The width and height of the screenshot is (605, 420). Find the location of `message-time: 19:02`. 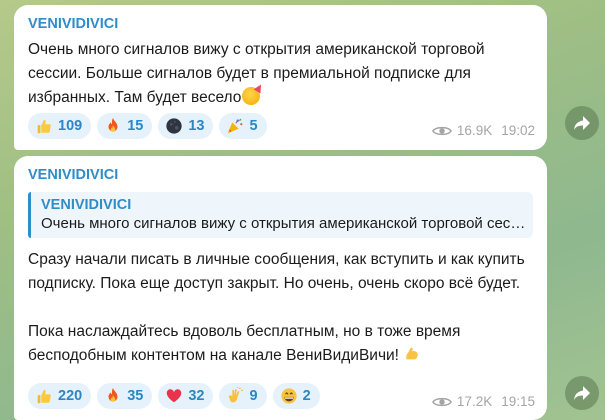

message-time: 19:02 is located at coordinates (518, 130).